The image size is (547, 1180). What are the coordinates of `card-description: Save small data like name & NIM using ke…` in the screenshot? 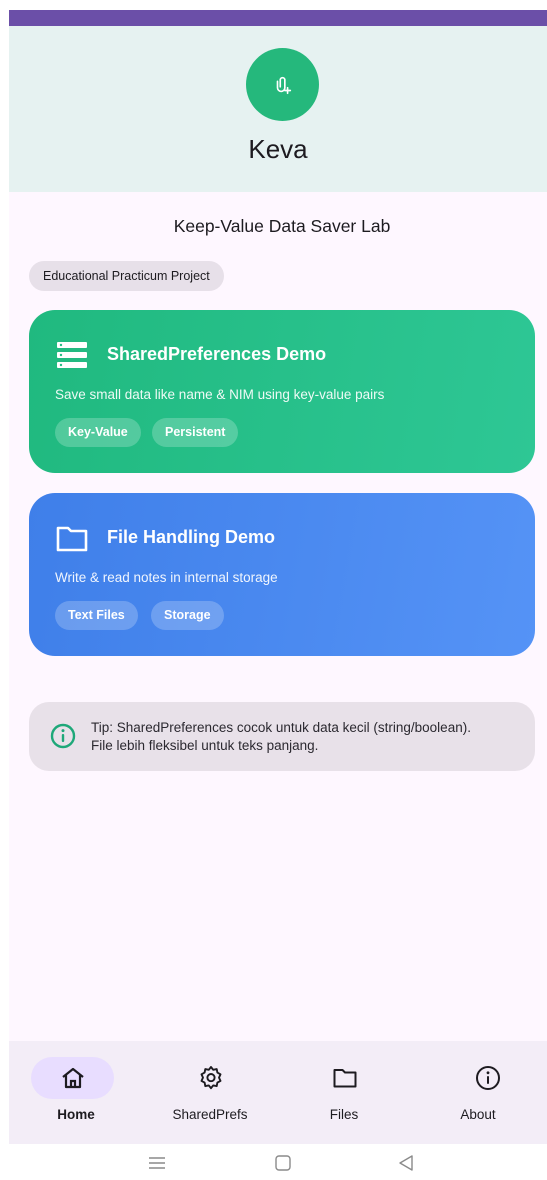 It's located at (220, 394).